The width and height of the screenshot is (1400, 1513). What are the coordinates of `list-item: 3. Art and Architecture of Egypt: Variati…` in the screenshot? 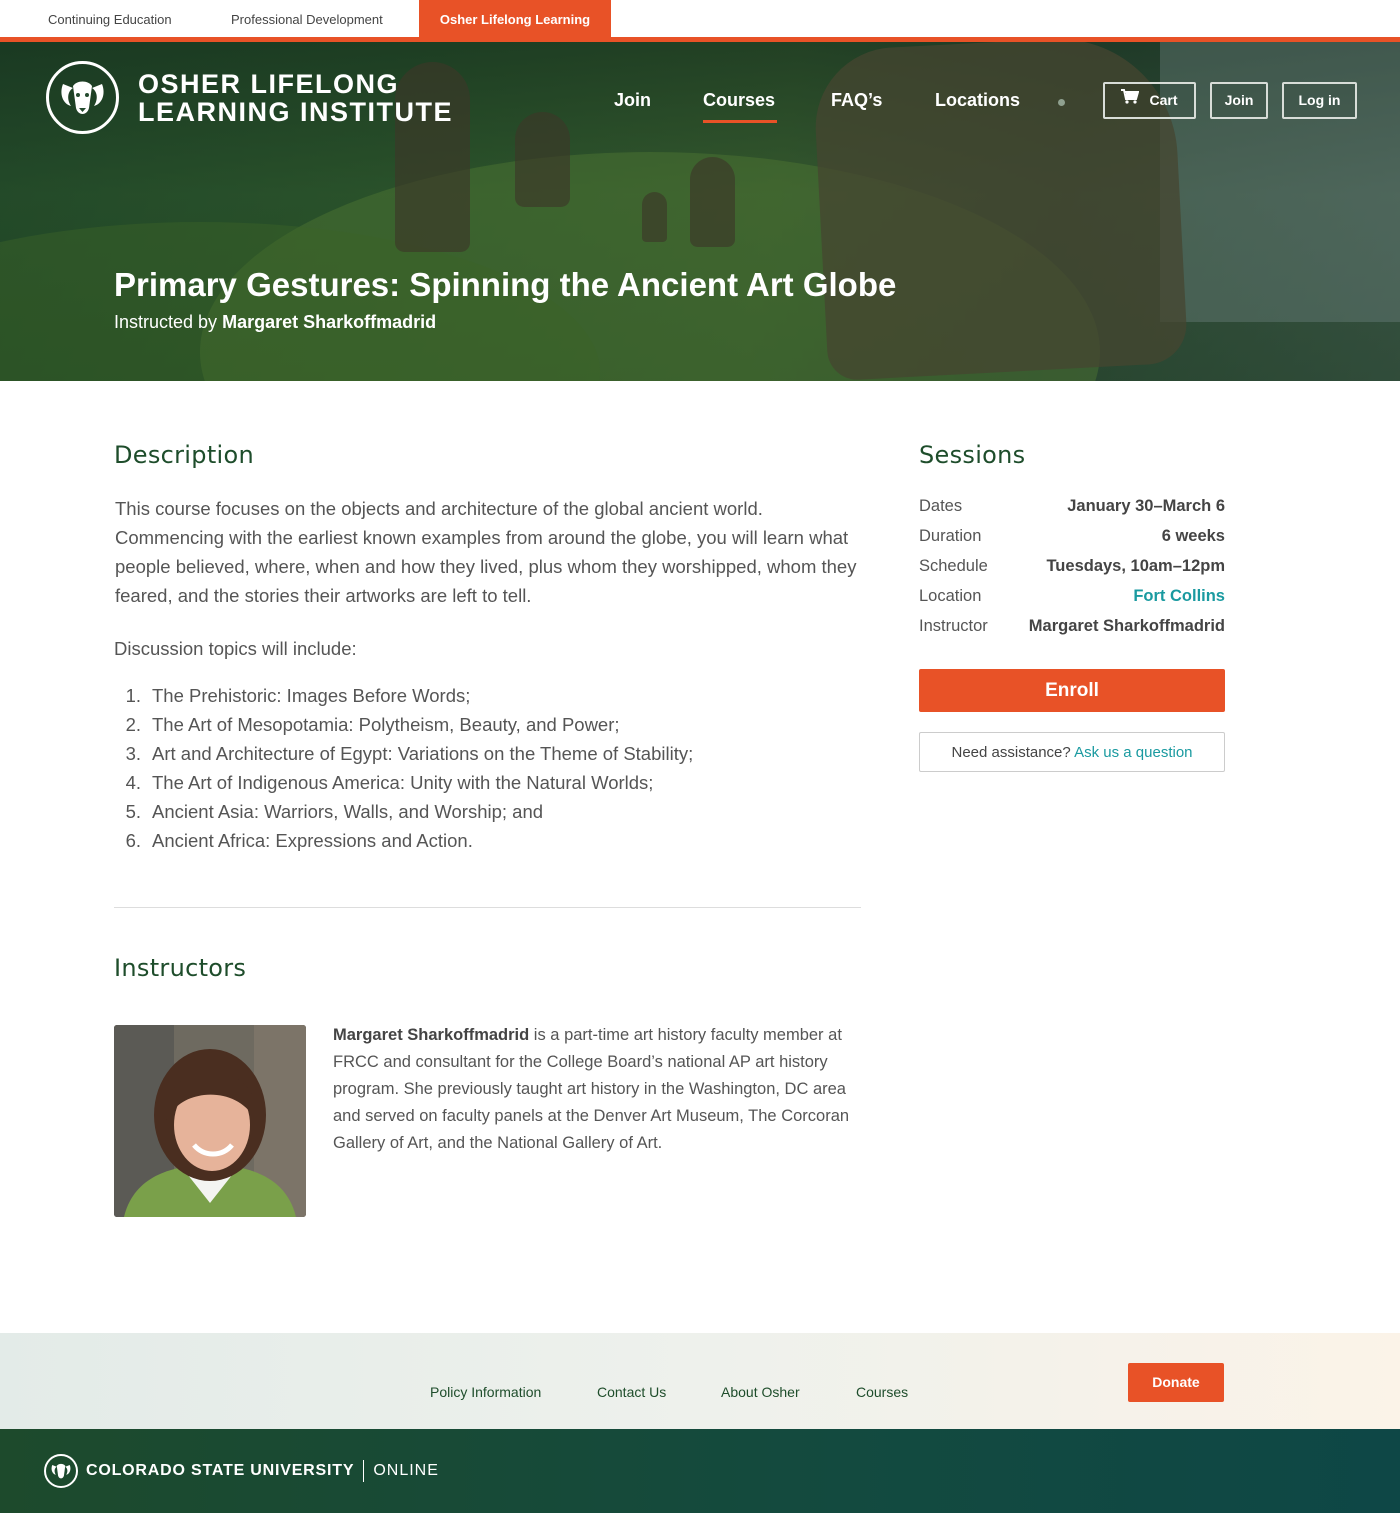 It's located at (404, 753).